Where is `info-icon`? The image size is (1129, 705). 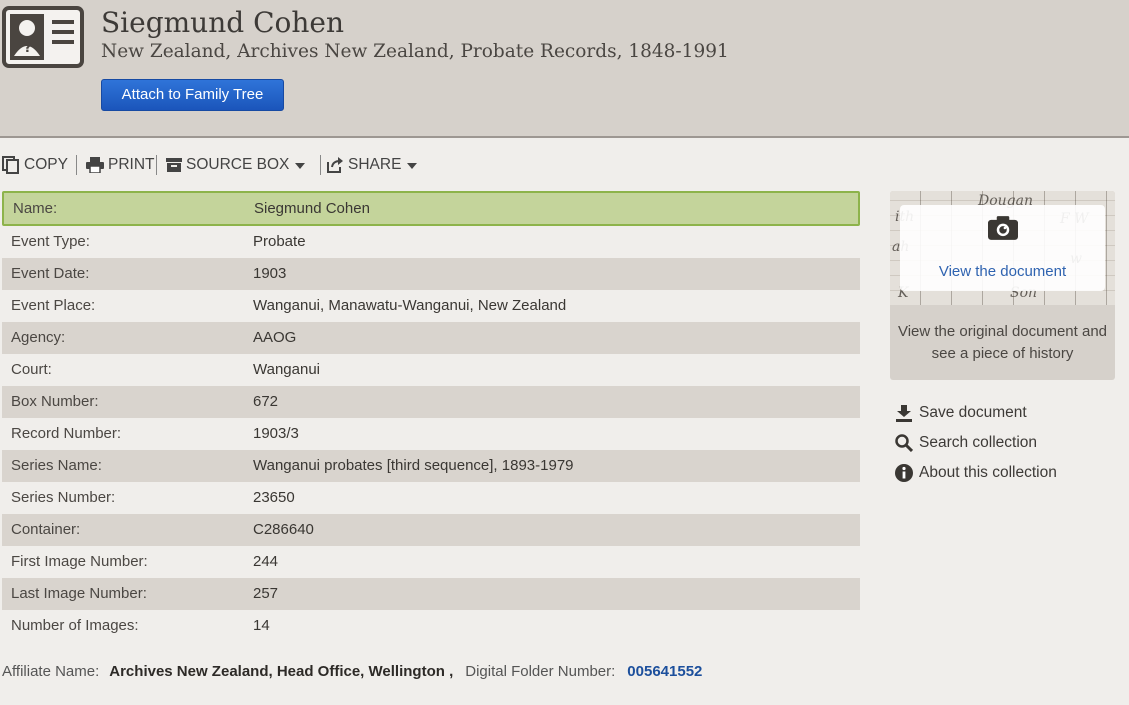 info-icon is located at coordinates (904, 473).